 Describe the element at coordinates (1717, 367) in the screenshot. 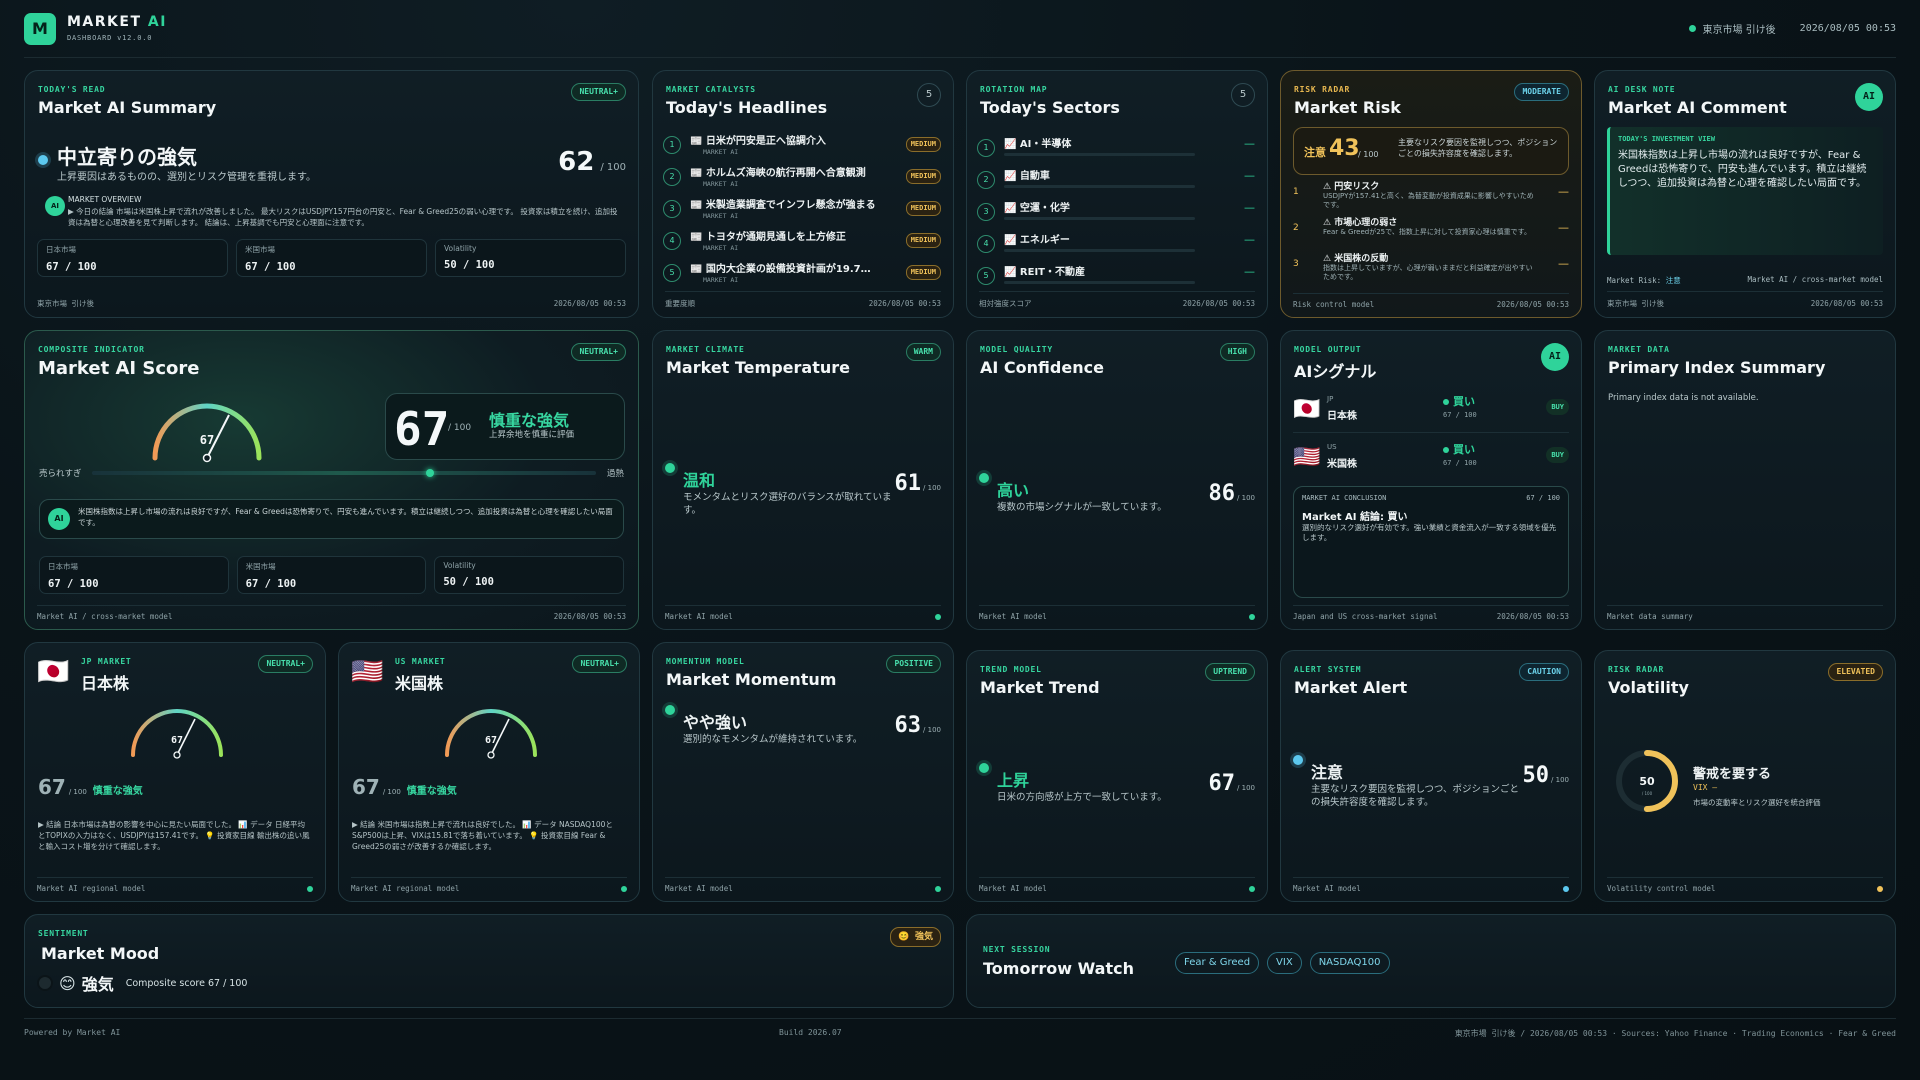

I see `index-title: Primary Index Summary` at that location.